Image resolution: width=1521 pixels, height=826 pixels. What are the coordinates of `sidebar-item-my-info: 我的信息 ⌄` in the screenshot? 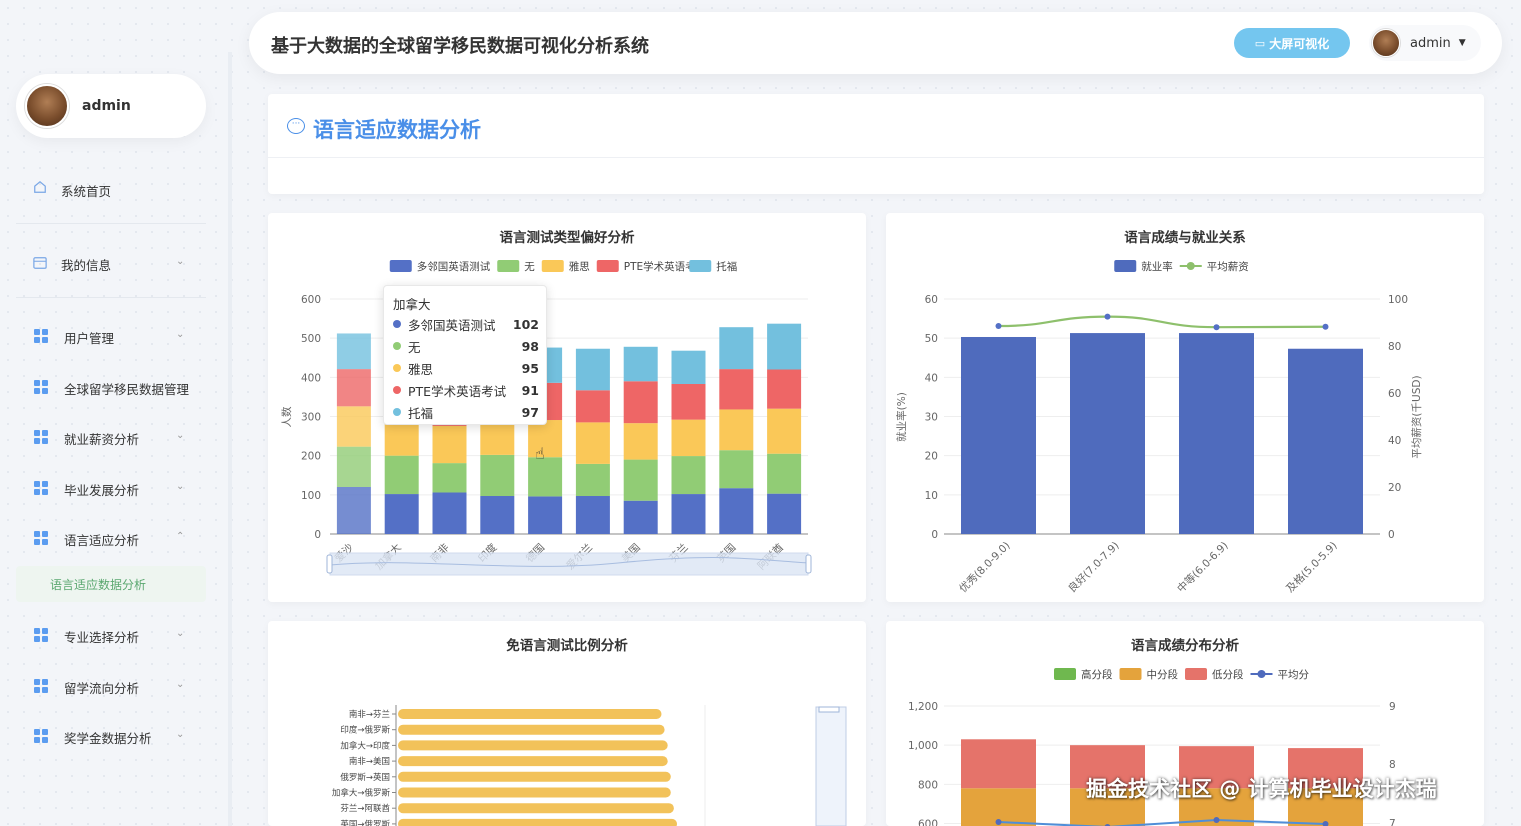 It's located at (111, 263).